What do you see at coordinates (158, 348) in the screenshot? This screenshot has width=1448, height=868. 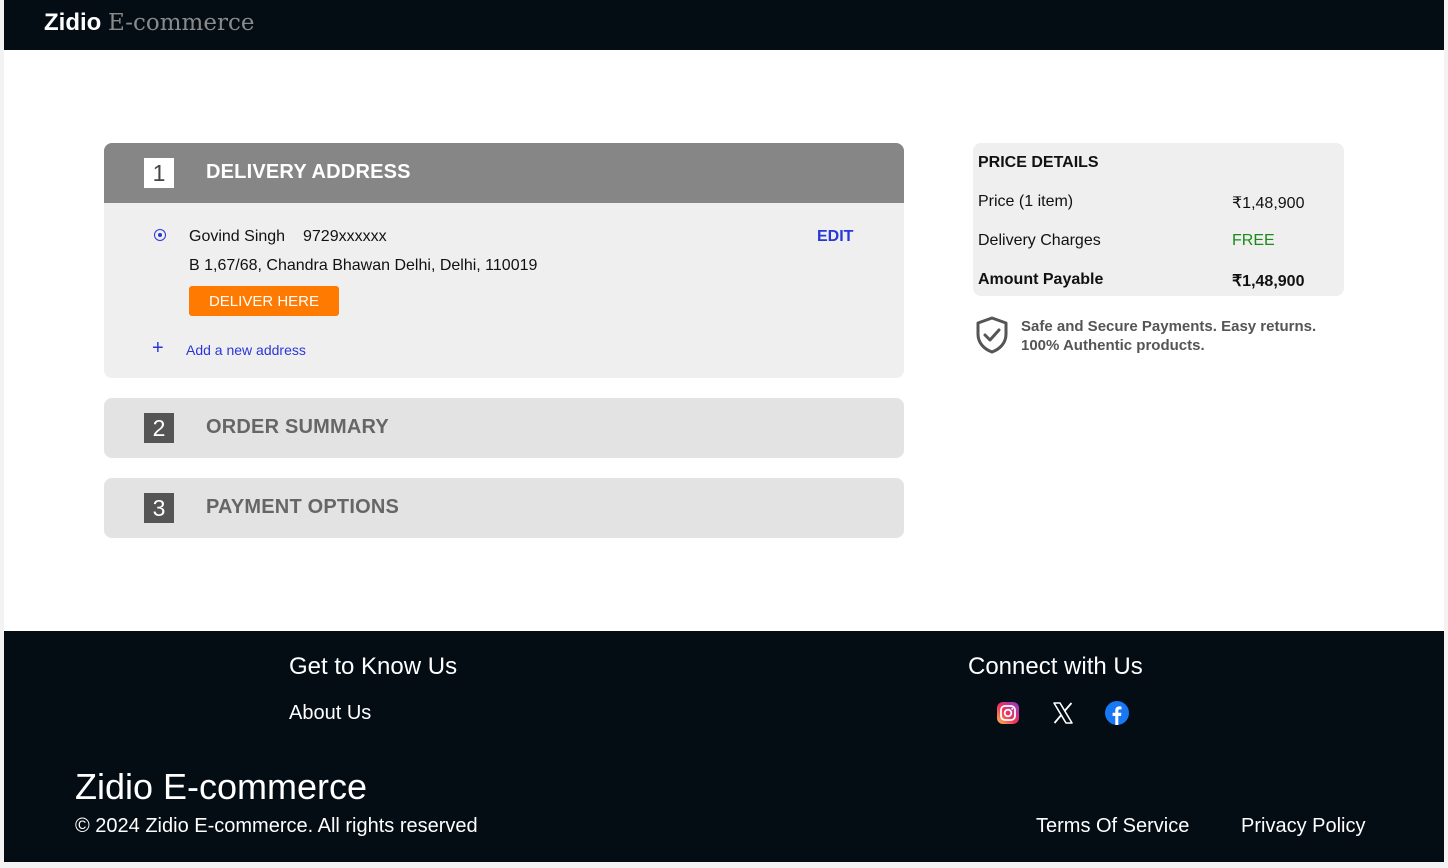 I see `plus-icon: +` at bounding box center [158, 348].